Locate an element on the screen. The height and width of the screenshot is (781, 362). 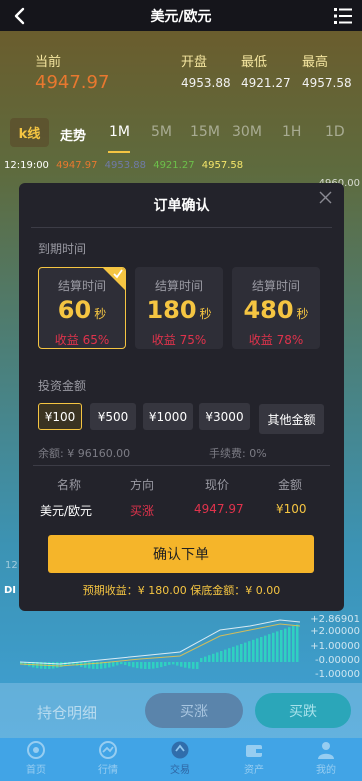
list-menu-icon is located at coordinates (343, 16).